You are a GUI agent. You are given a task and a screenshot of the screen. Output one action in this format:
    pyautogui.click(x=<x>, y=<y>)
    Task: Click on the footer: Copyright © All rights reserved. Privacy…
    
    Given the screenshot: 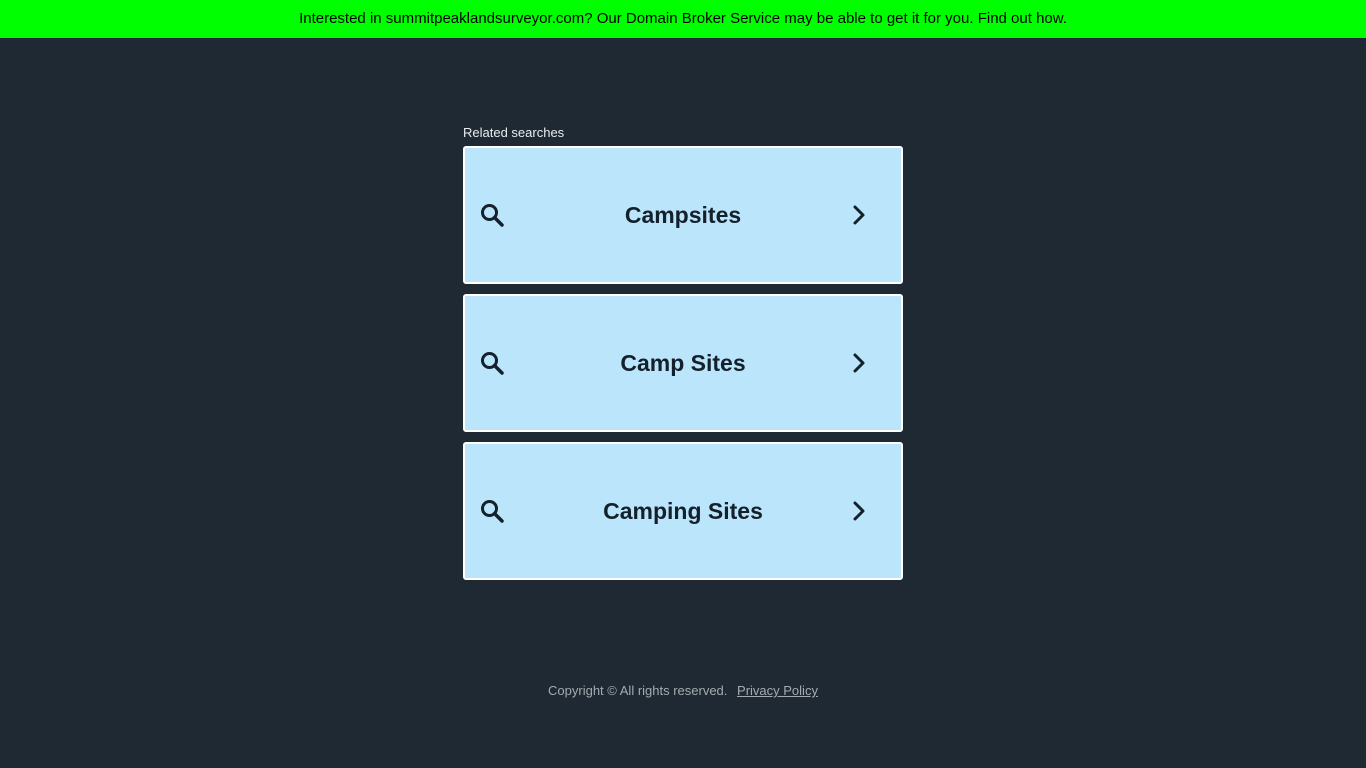 What is the action you would take?
    pyautogui.click(x=683, y=690)
    